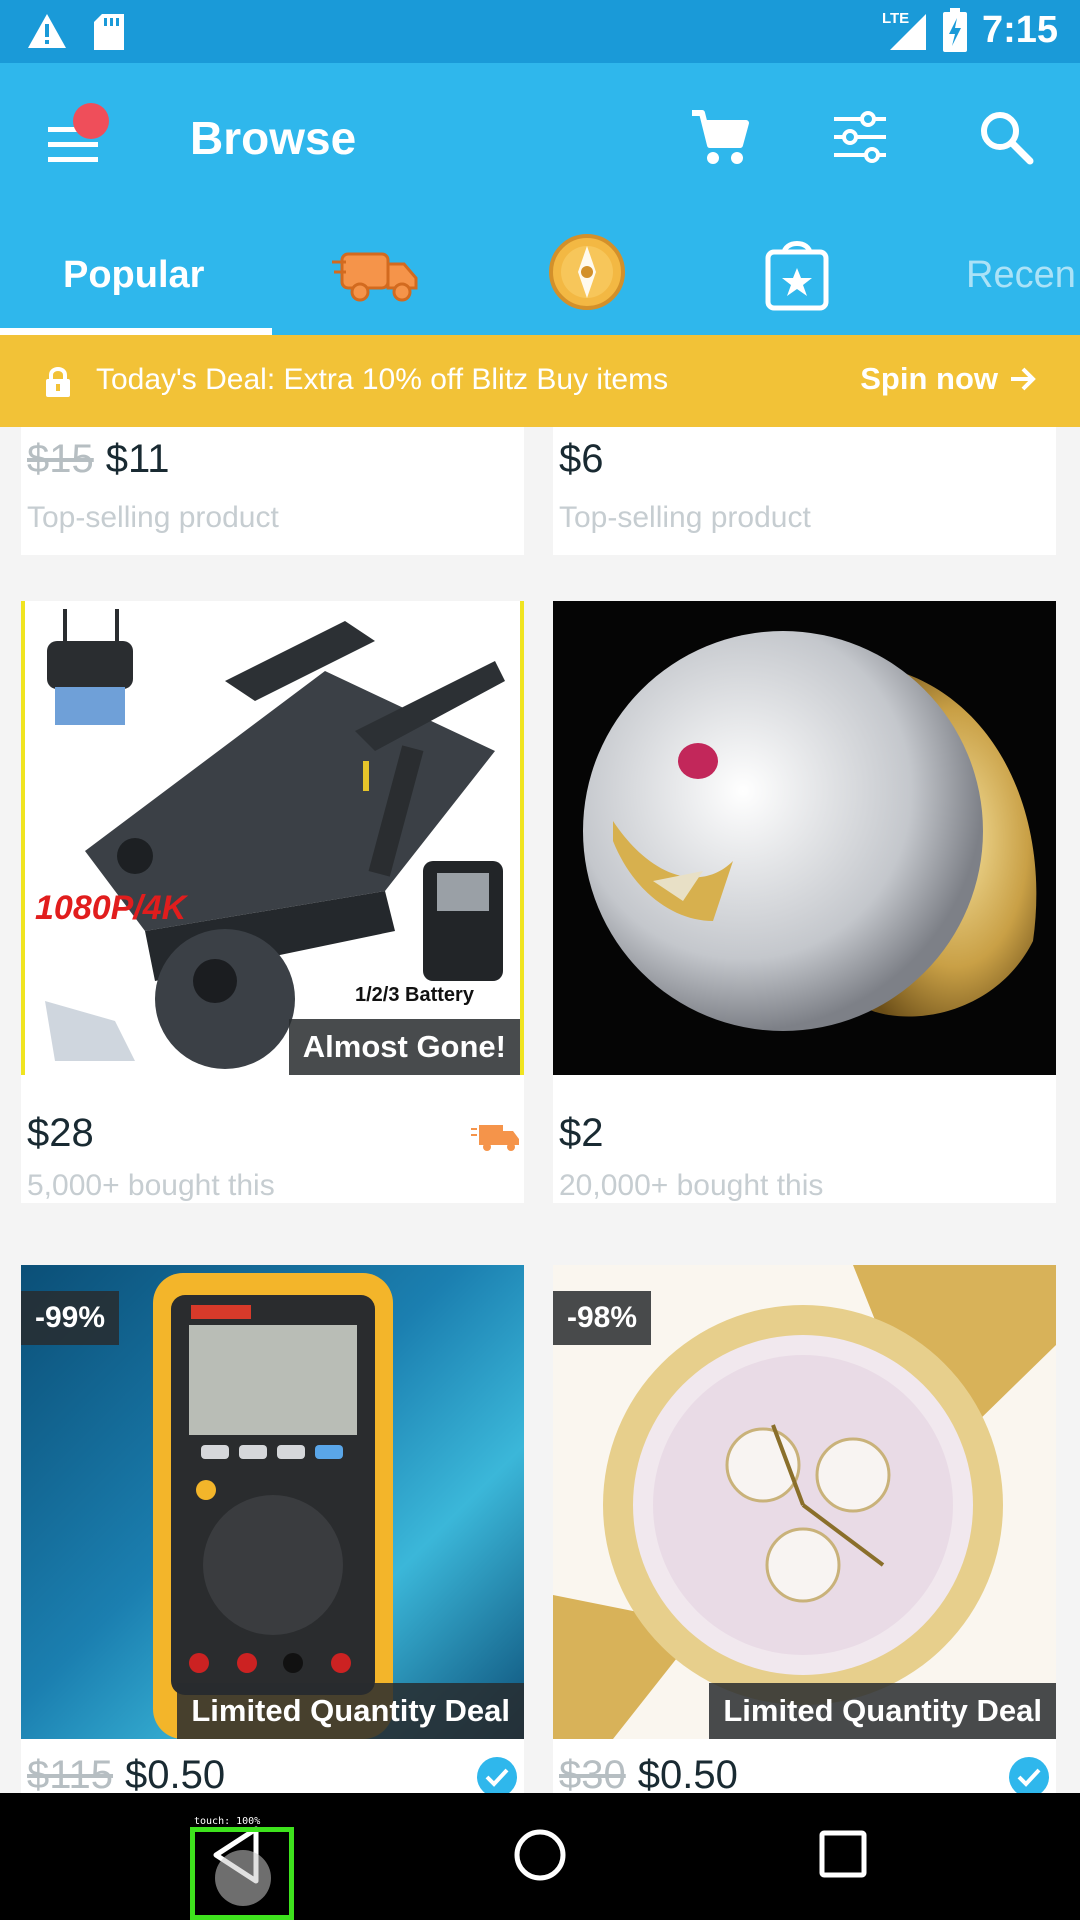  What do you see at coordinates (70, 1773) in the screenshot?
I see `original-price: $115` at bounding box center [70, 1773].